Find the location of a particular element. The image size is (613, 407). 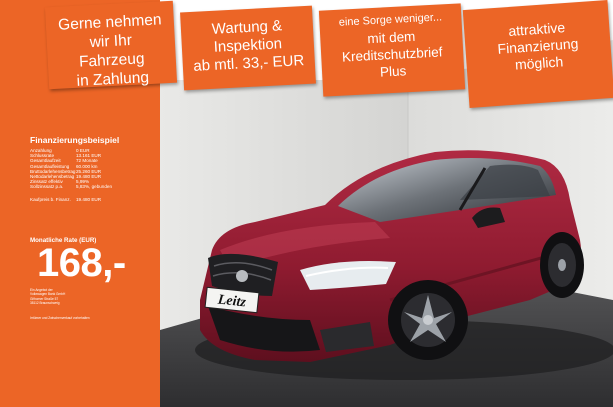

financing-title: Finanzierungsbeispiel is located at coordinates (75, 140).